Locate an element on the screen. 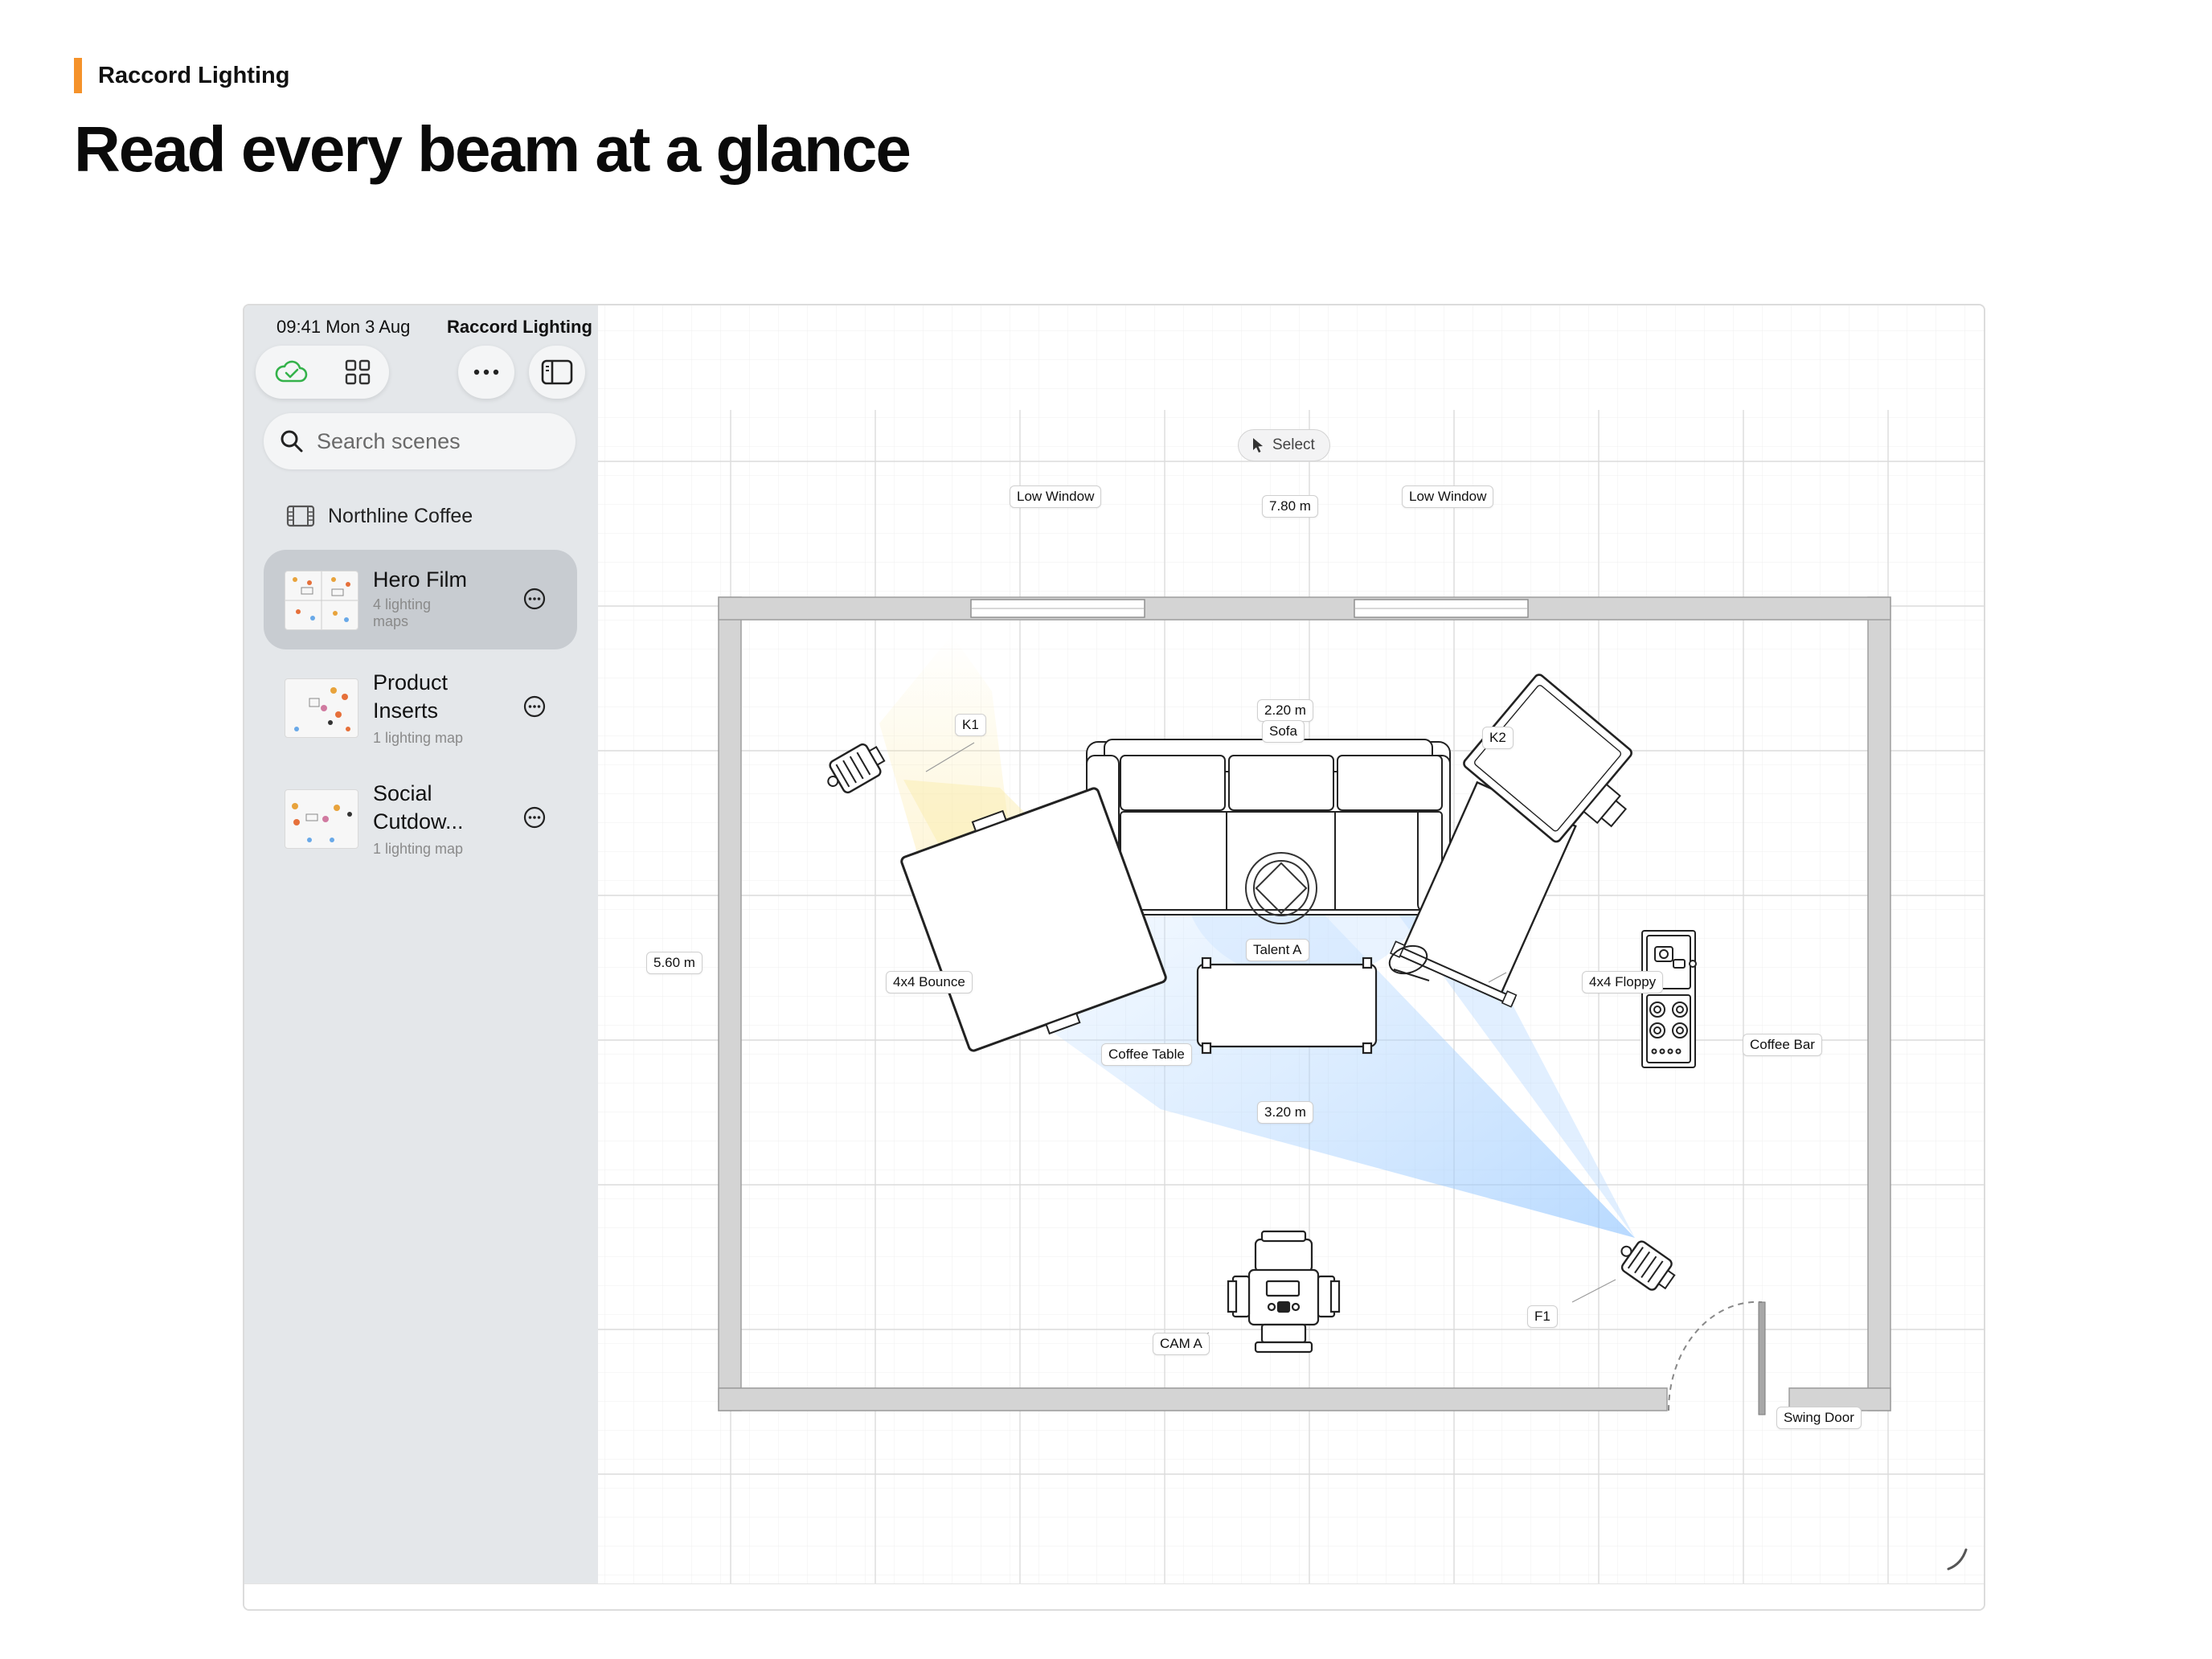 The image size is (2212, 1659). project-name: Northline Coffee is located at coordinates (400, 515).